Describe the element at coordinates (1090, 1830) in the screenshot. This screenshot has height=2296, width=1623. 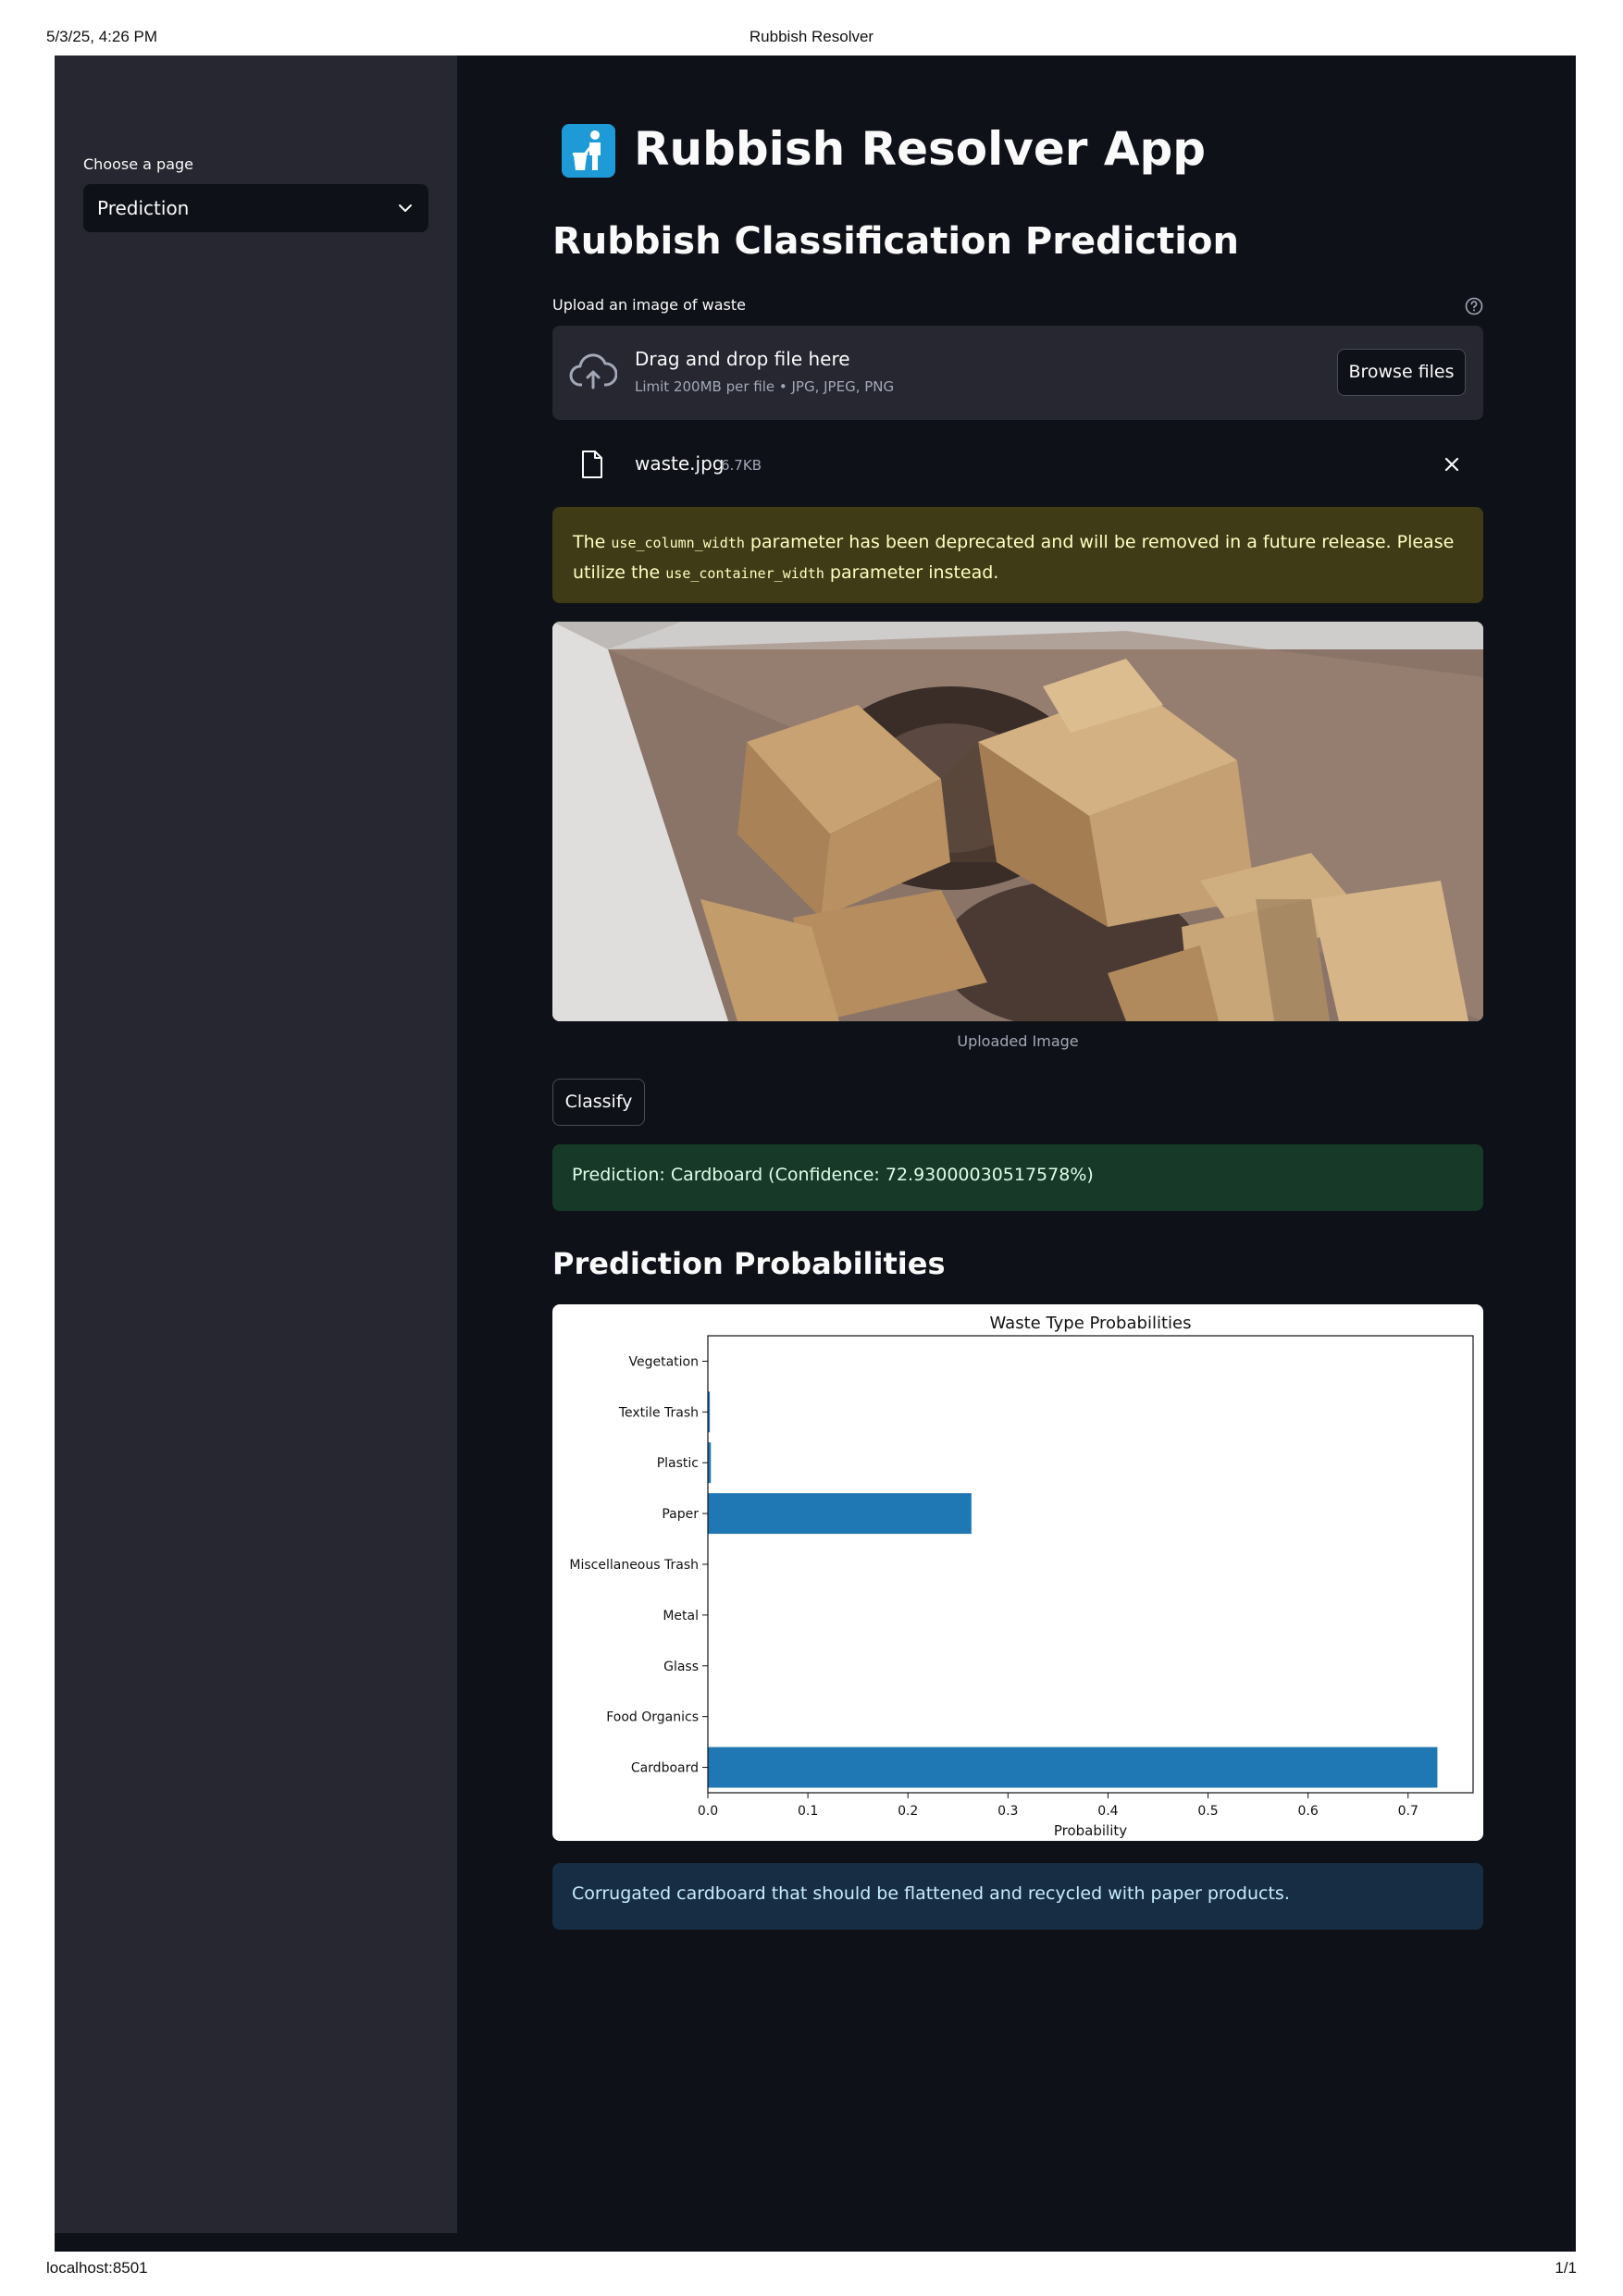
I see `x-axis-label: Probability` at that location.